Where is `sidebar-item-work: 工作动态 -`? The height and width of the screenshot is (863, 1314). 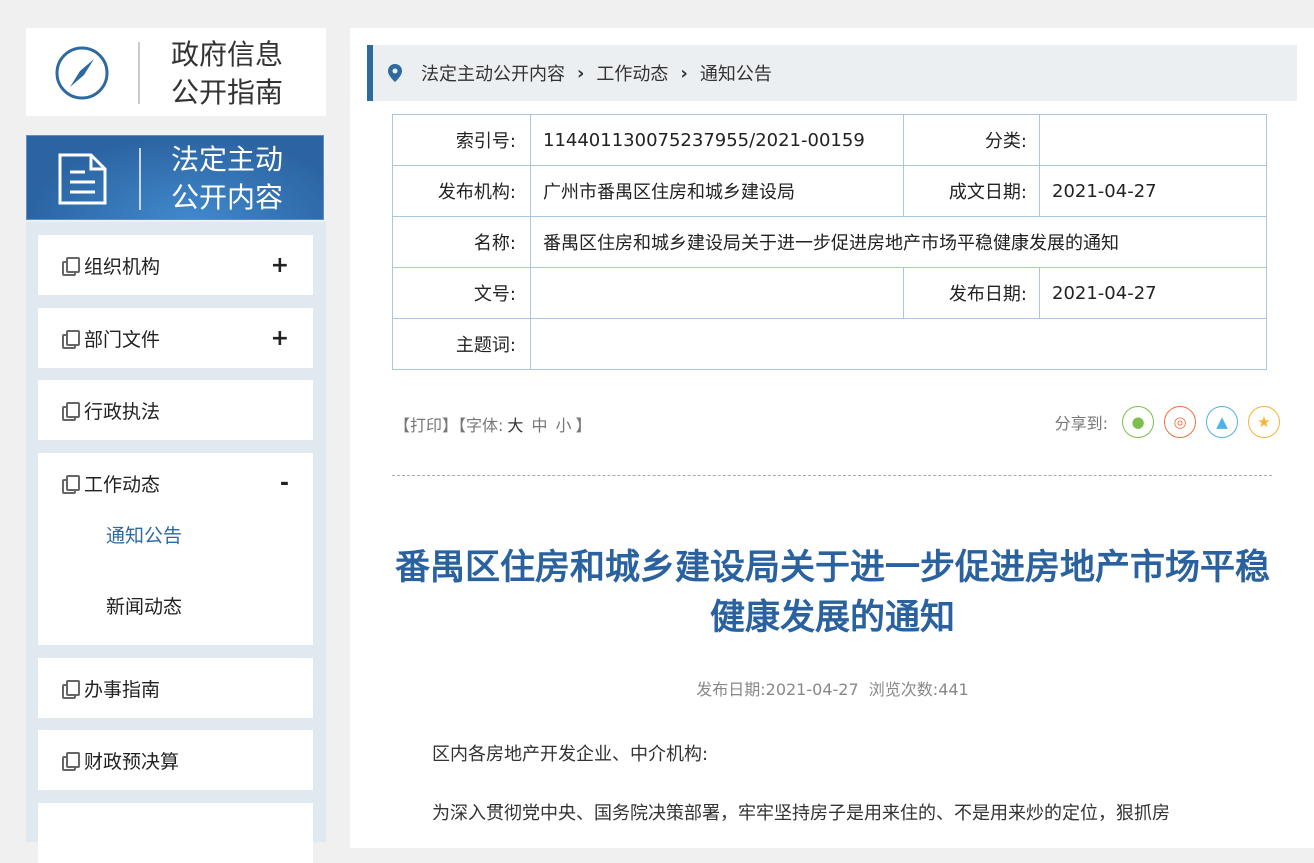 sidebar-item-work: 工作动态 - is located at coordinates (175, 483).